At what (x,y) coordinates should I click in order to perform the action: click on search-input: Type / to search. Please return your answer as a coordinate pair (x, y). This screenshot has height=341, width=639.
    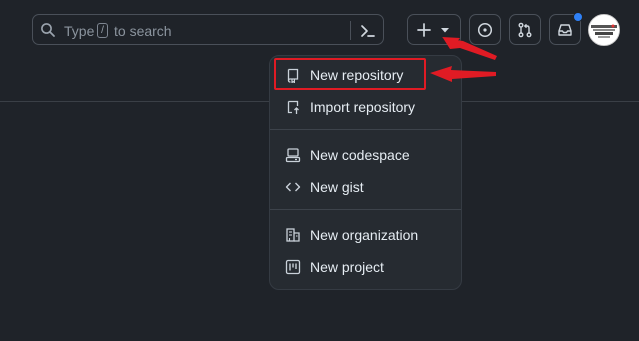
    Looking at the image, I should click on (208, 29).